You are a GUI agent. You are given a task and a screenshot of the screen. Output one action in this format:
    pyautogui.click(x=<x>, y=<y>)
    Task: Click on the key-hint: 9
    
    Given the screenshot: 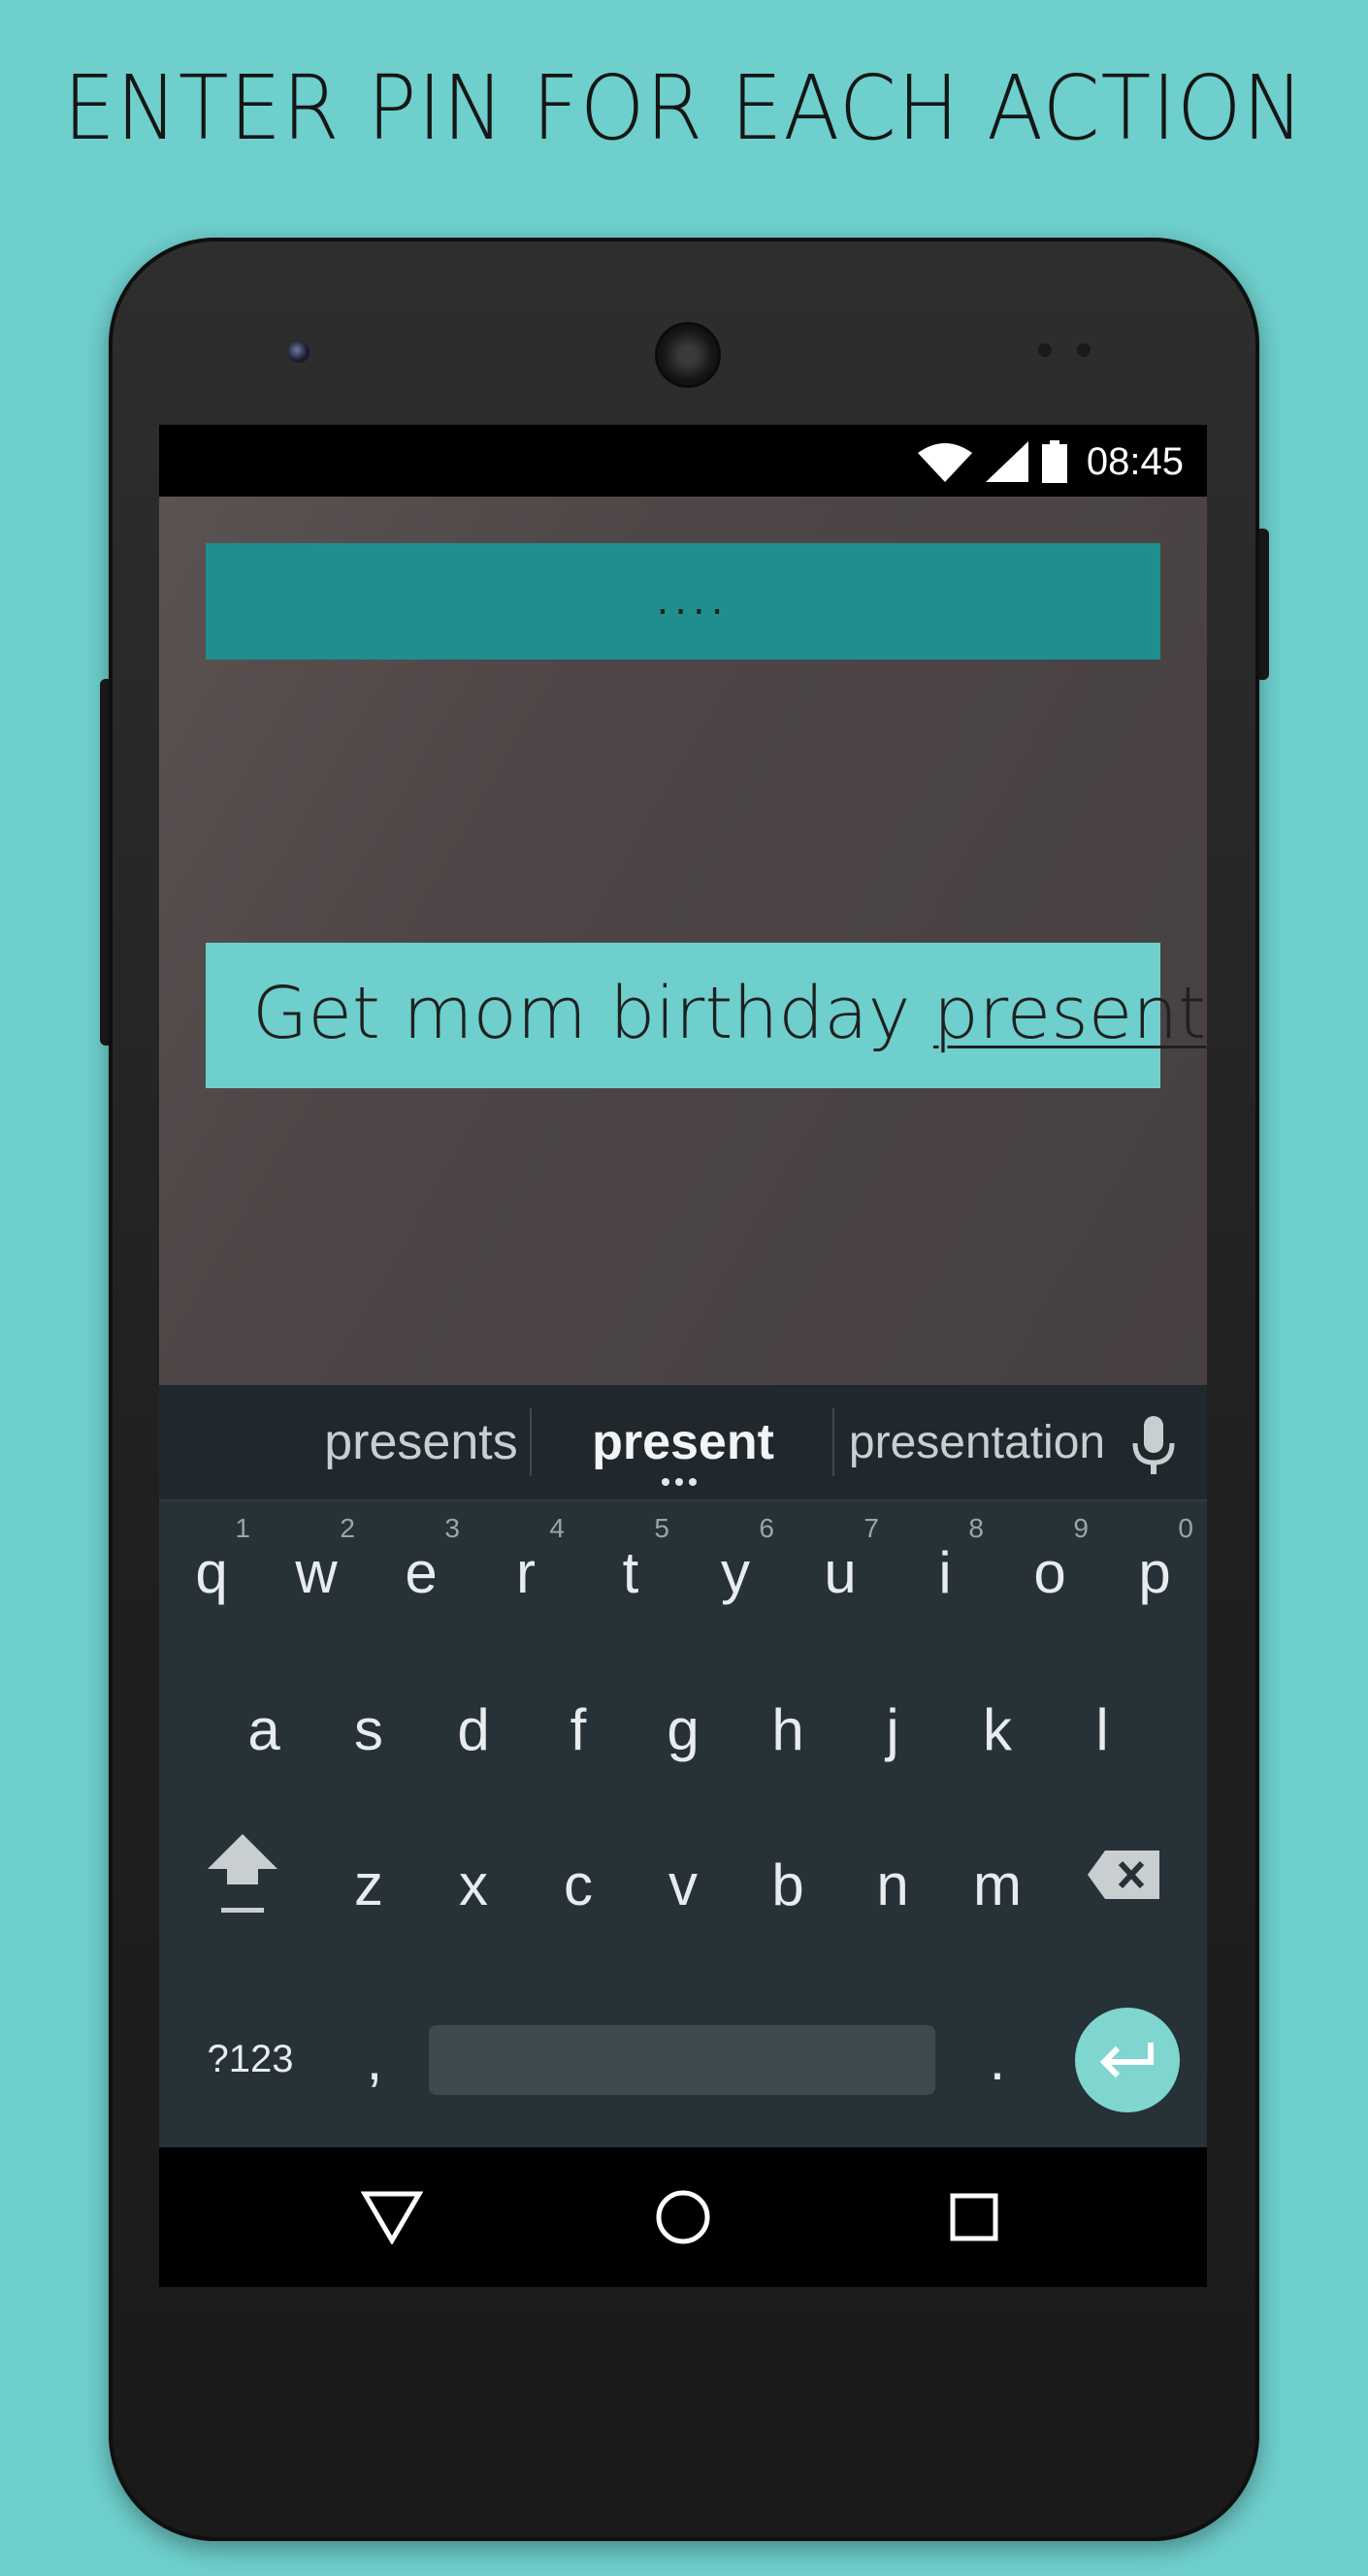 What is the action you would take?
    pyautogui.click(x=1081, y=1528)
    